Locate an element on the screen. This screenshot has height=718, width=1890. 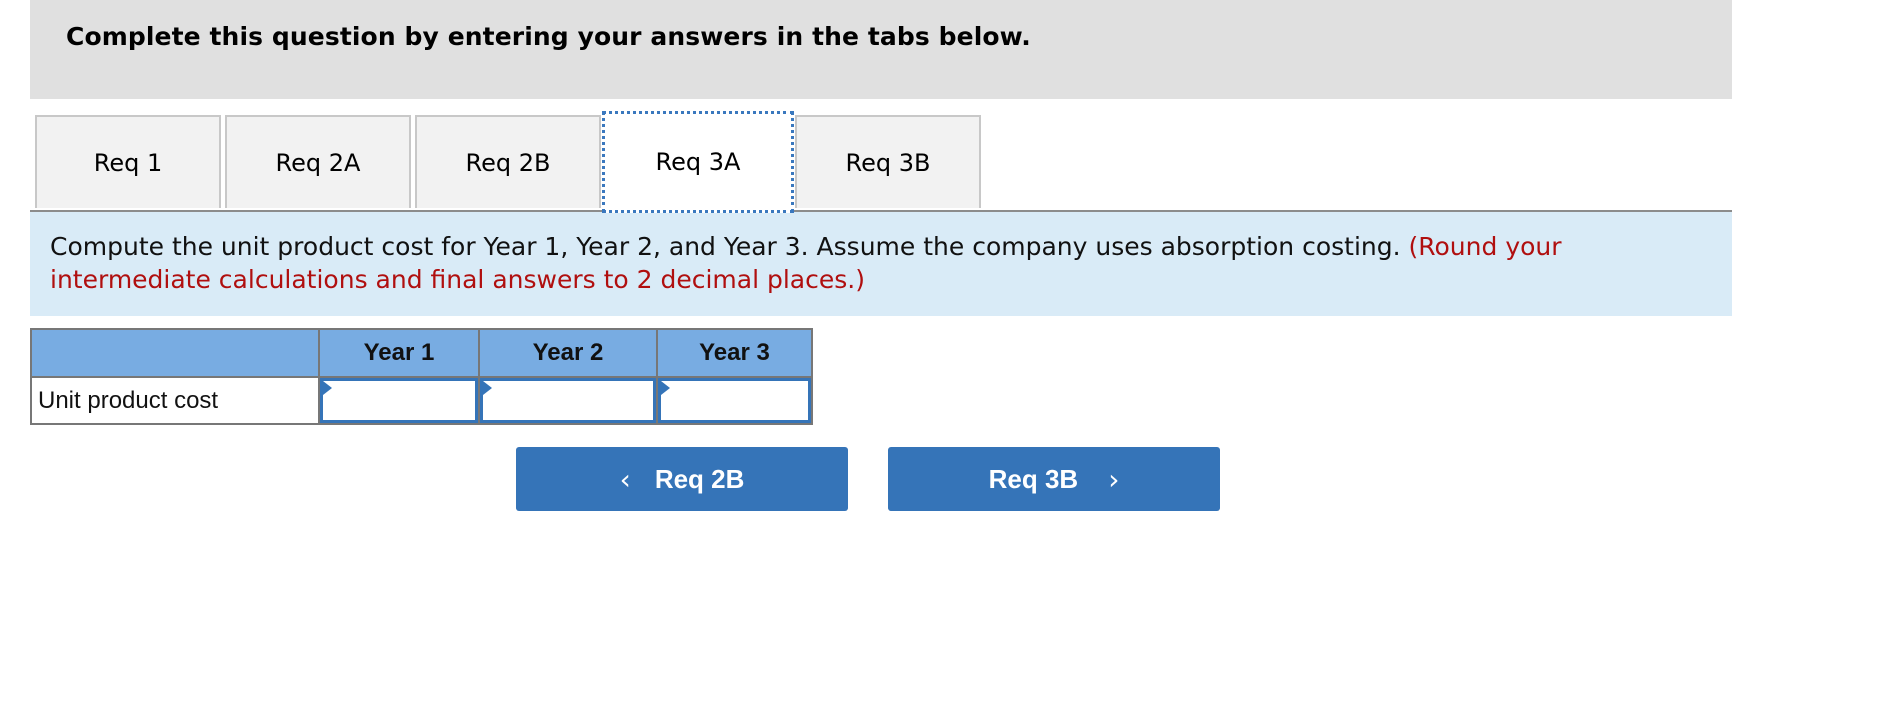
tab-req-3a: Req 3A is located at coordinates (698, 162).